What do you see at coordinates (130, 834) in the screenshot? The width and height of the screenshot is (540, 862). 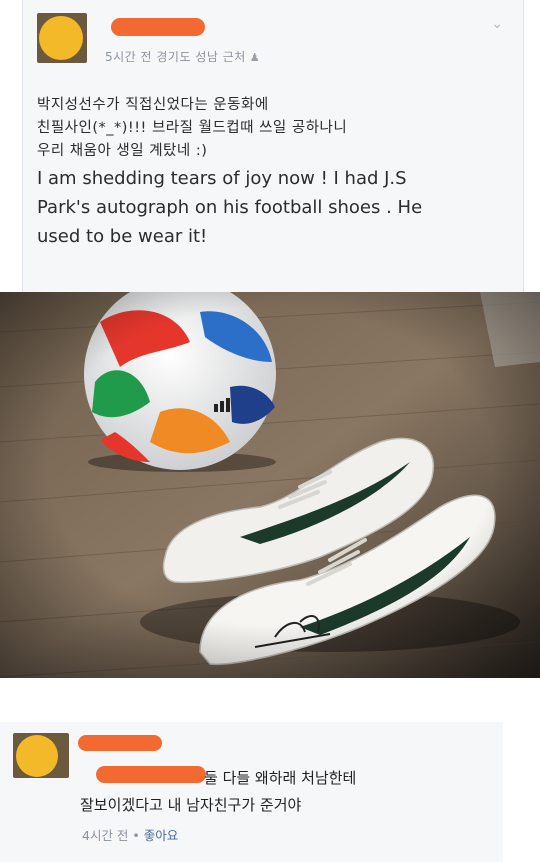 I see `comment-meta: 4시간 전 • 좋아요` at bounding box center [130, 834].